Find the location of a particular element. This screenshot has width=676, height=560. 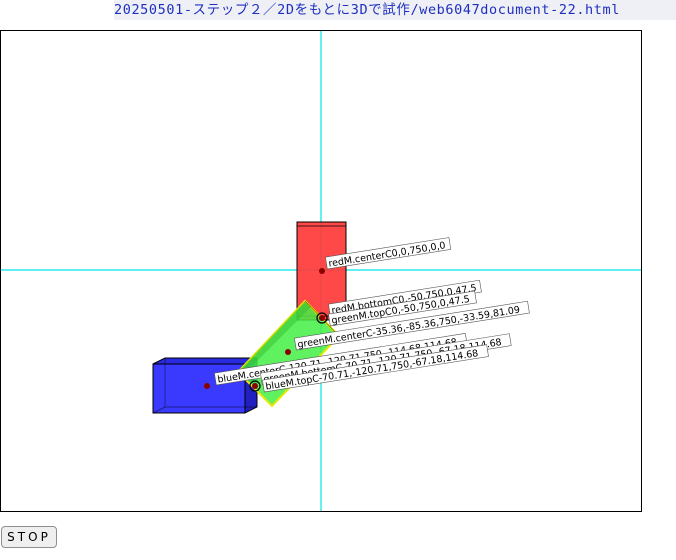

point-green-center is located at coordinates (288, 352).